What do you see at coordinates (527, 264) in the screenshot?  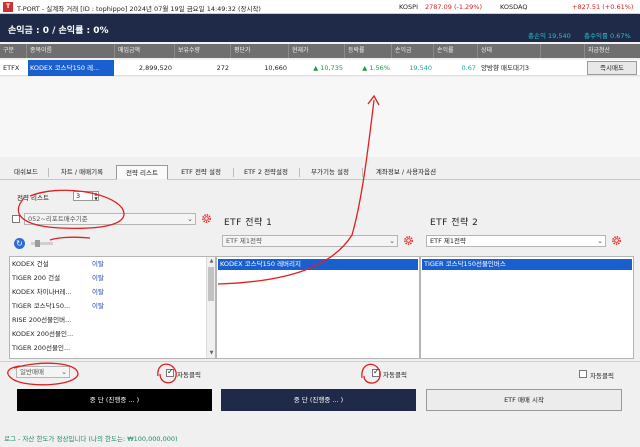 I see `etf-2-selected-row: TIGER 코스닥150선물인버스` at bounding box center [527, 264].